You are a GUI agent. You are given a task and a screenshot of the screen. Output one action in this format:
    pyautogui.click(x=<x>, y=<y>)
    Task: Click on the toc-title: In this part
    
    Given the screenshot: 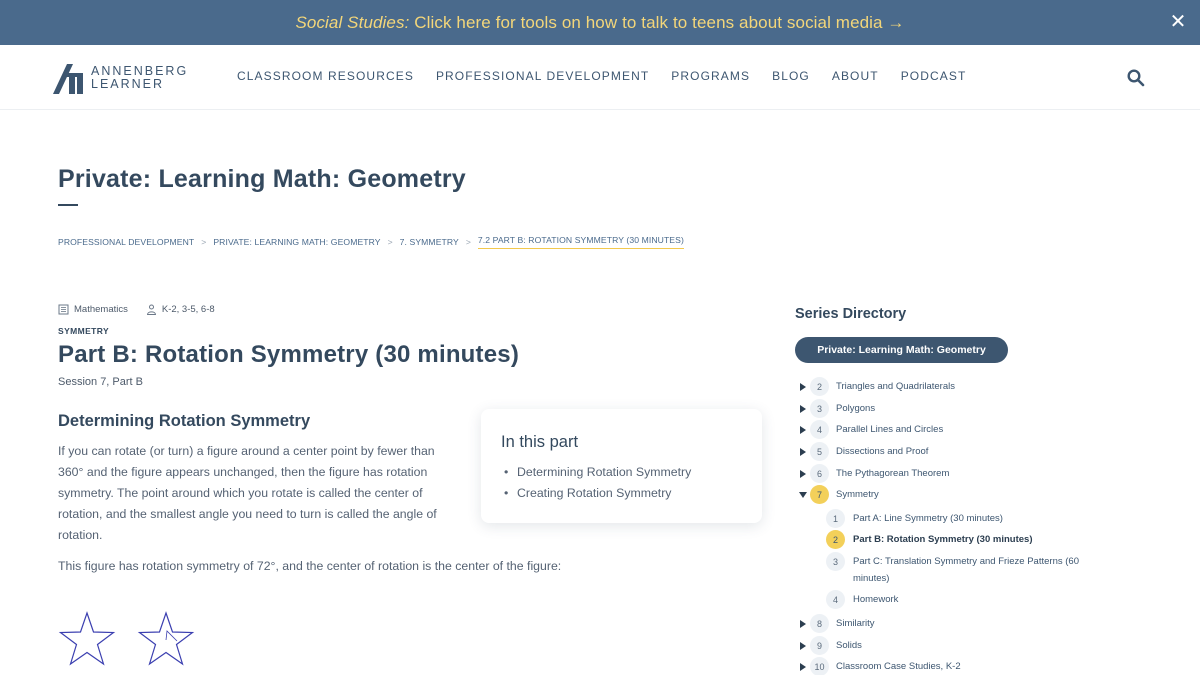 What is the action you would take?
    pyautogui.click(x=540, y=442)
    